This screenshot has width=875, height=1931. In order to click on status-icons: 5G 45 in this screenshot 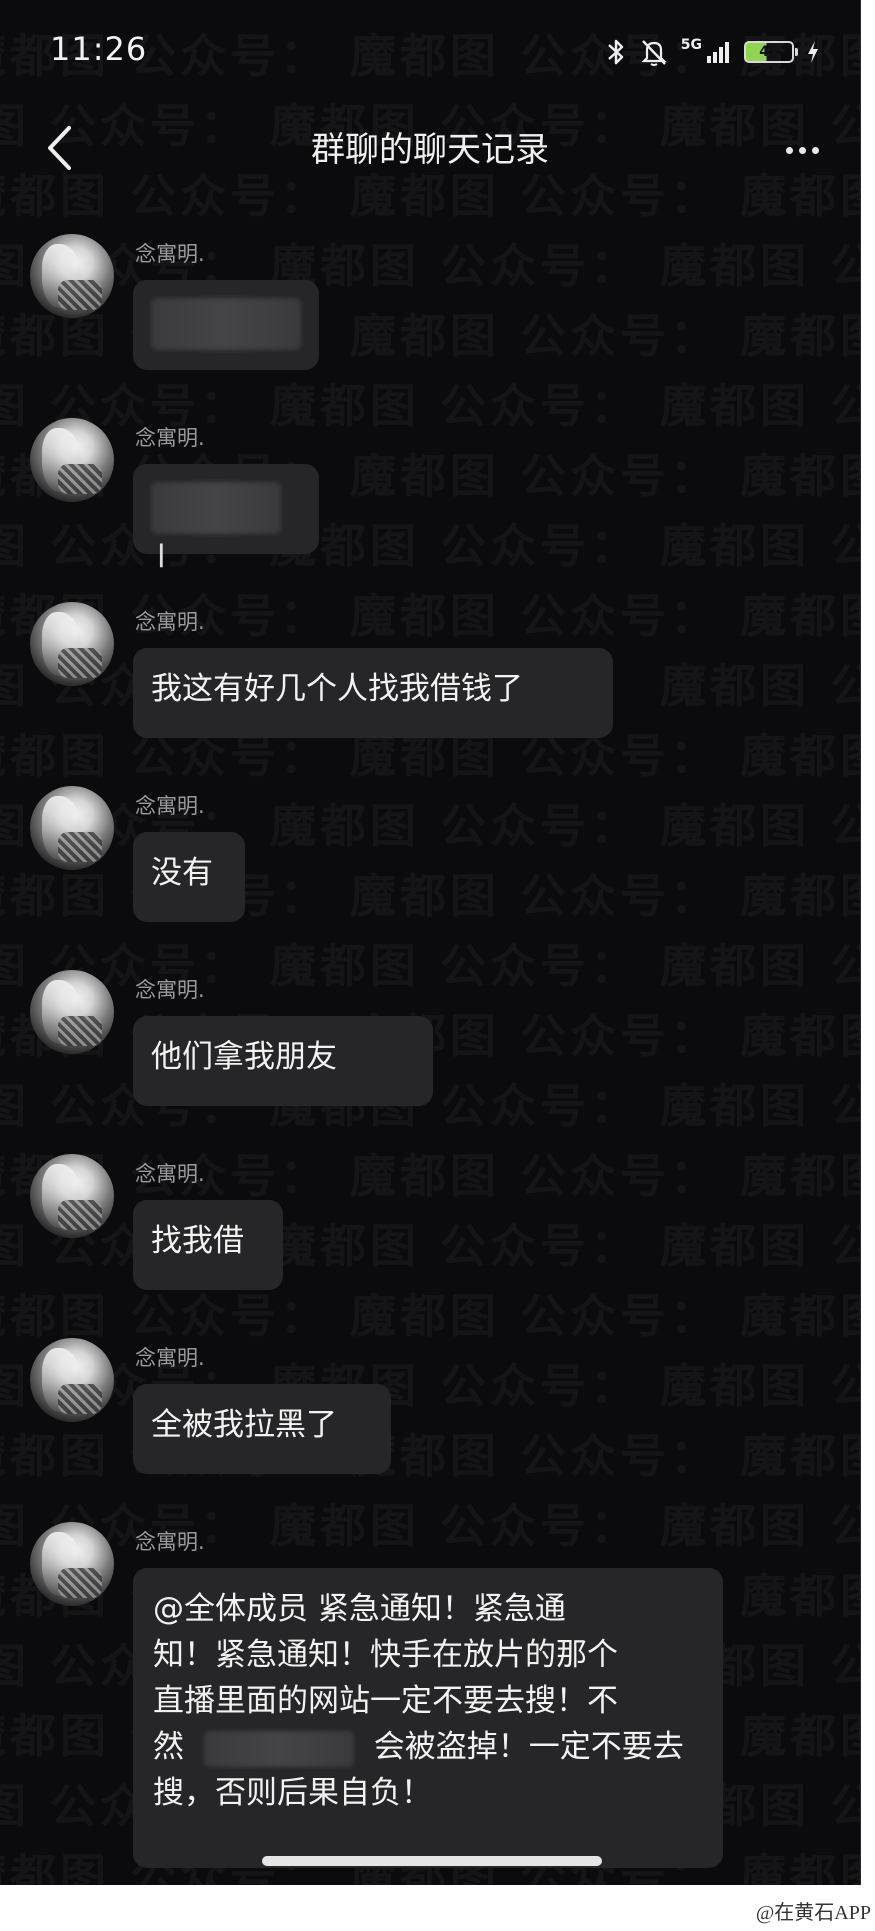, I will do `click(712, 52)`.